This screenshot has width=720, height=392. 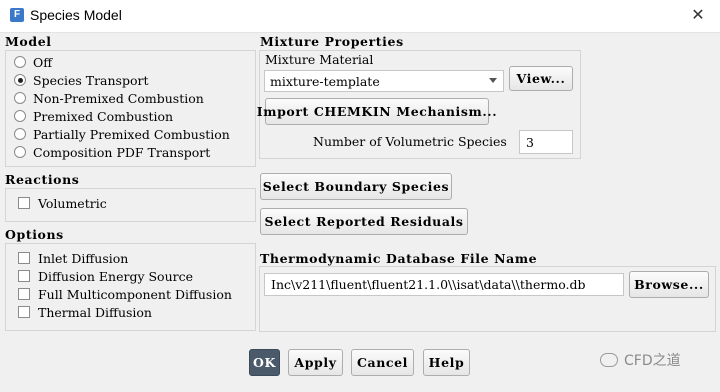 I want to click on apply-button: Apply, so click(x=315, y=362).